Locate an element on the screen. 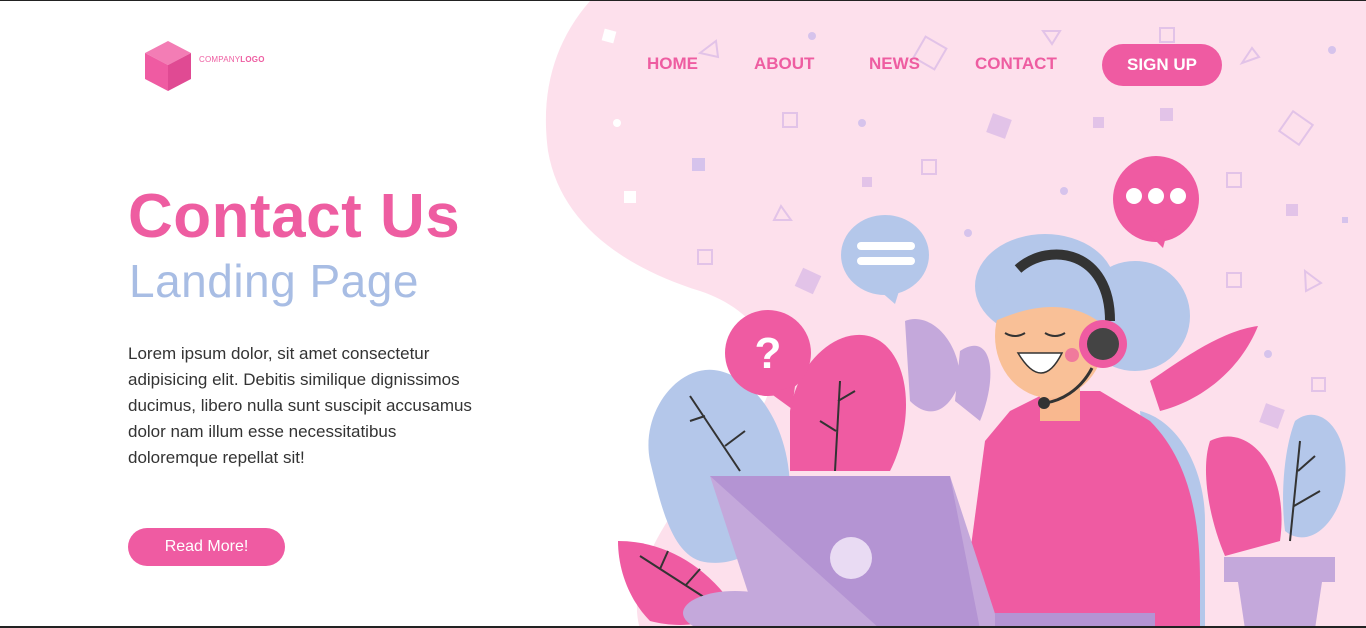  message-lines-bubble-icon is located at coordinates (885, 259).